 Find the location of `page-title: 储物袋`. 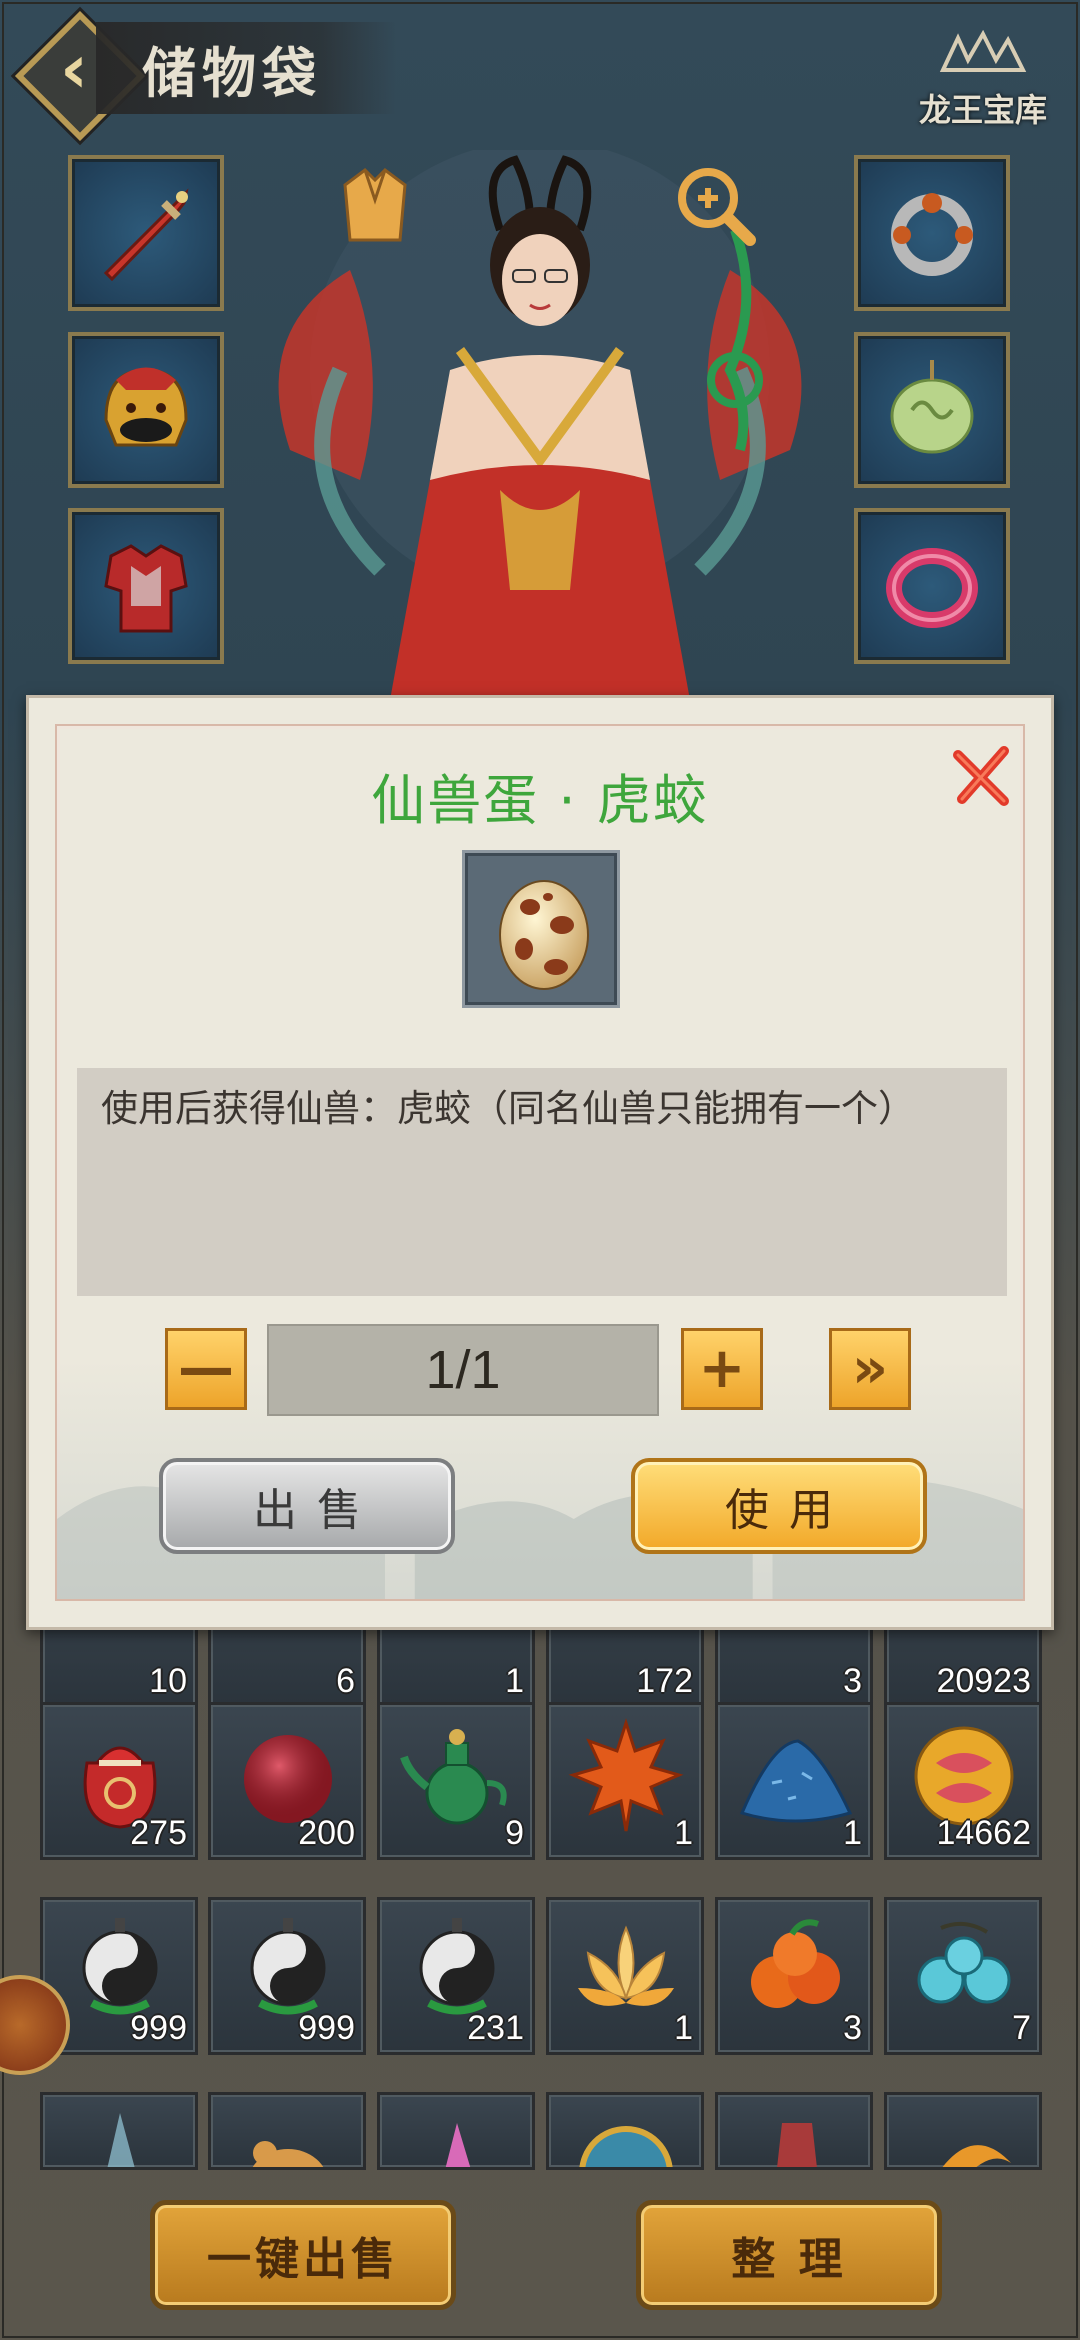

page-title: 储物袋 is located at coordinates (232, 72).